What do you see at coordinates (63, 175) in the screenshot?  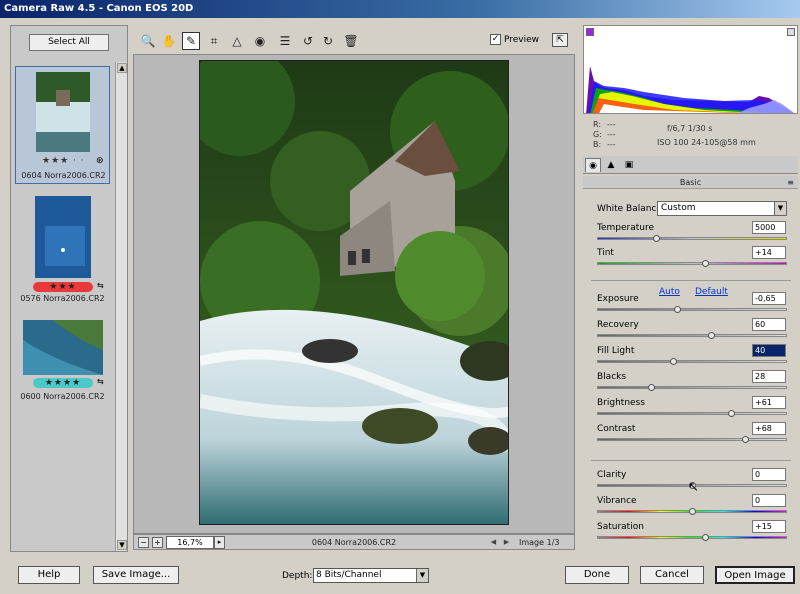 I see `thumbnail-filename: 0604 Norra2006.CR2` at bounding box center [63, 175].